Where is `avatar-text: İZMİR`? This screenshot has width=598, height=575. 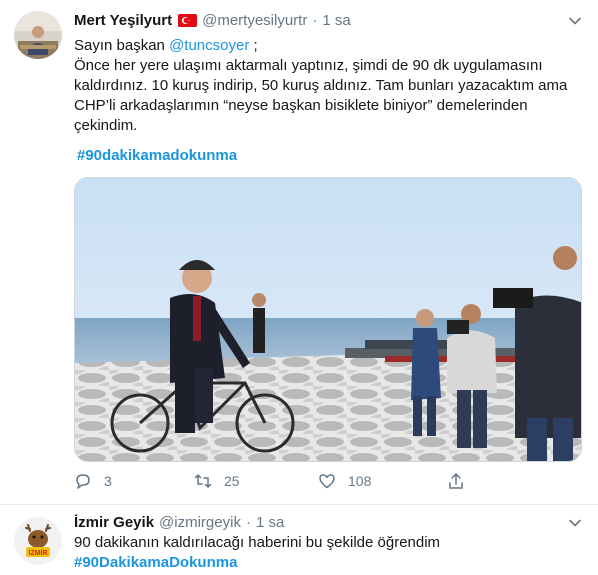
avatar-text: İZMİR is located at coordinates (37, 553).